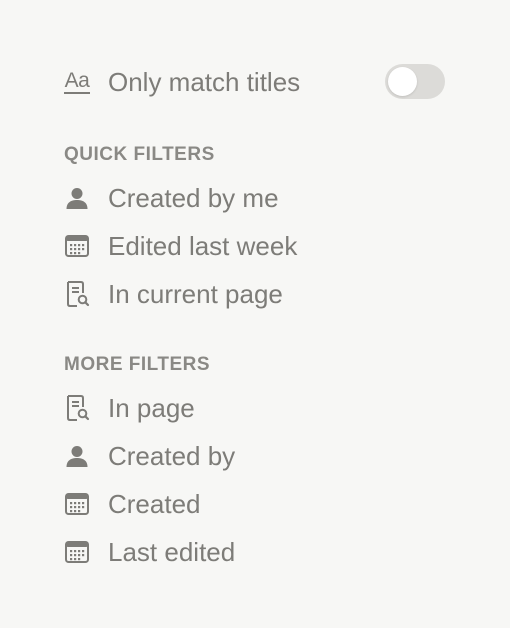 This screenshot has height=628, width=510. I want to click on only-match-titles-toggle, so click(415, 81).